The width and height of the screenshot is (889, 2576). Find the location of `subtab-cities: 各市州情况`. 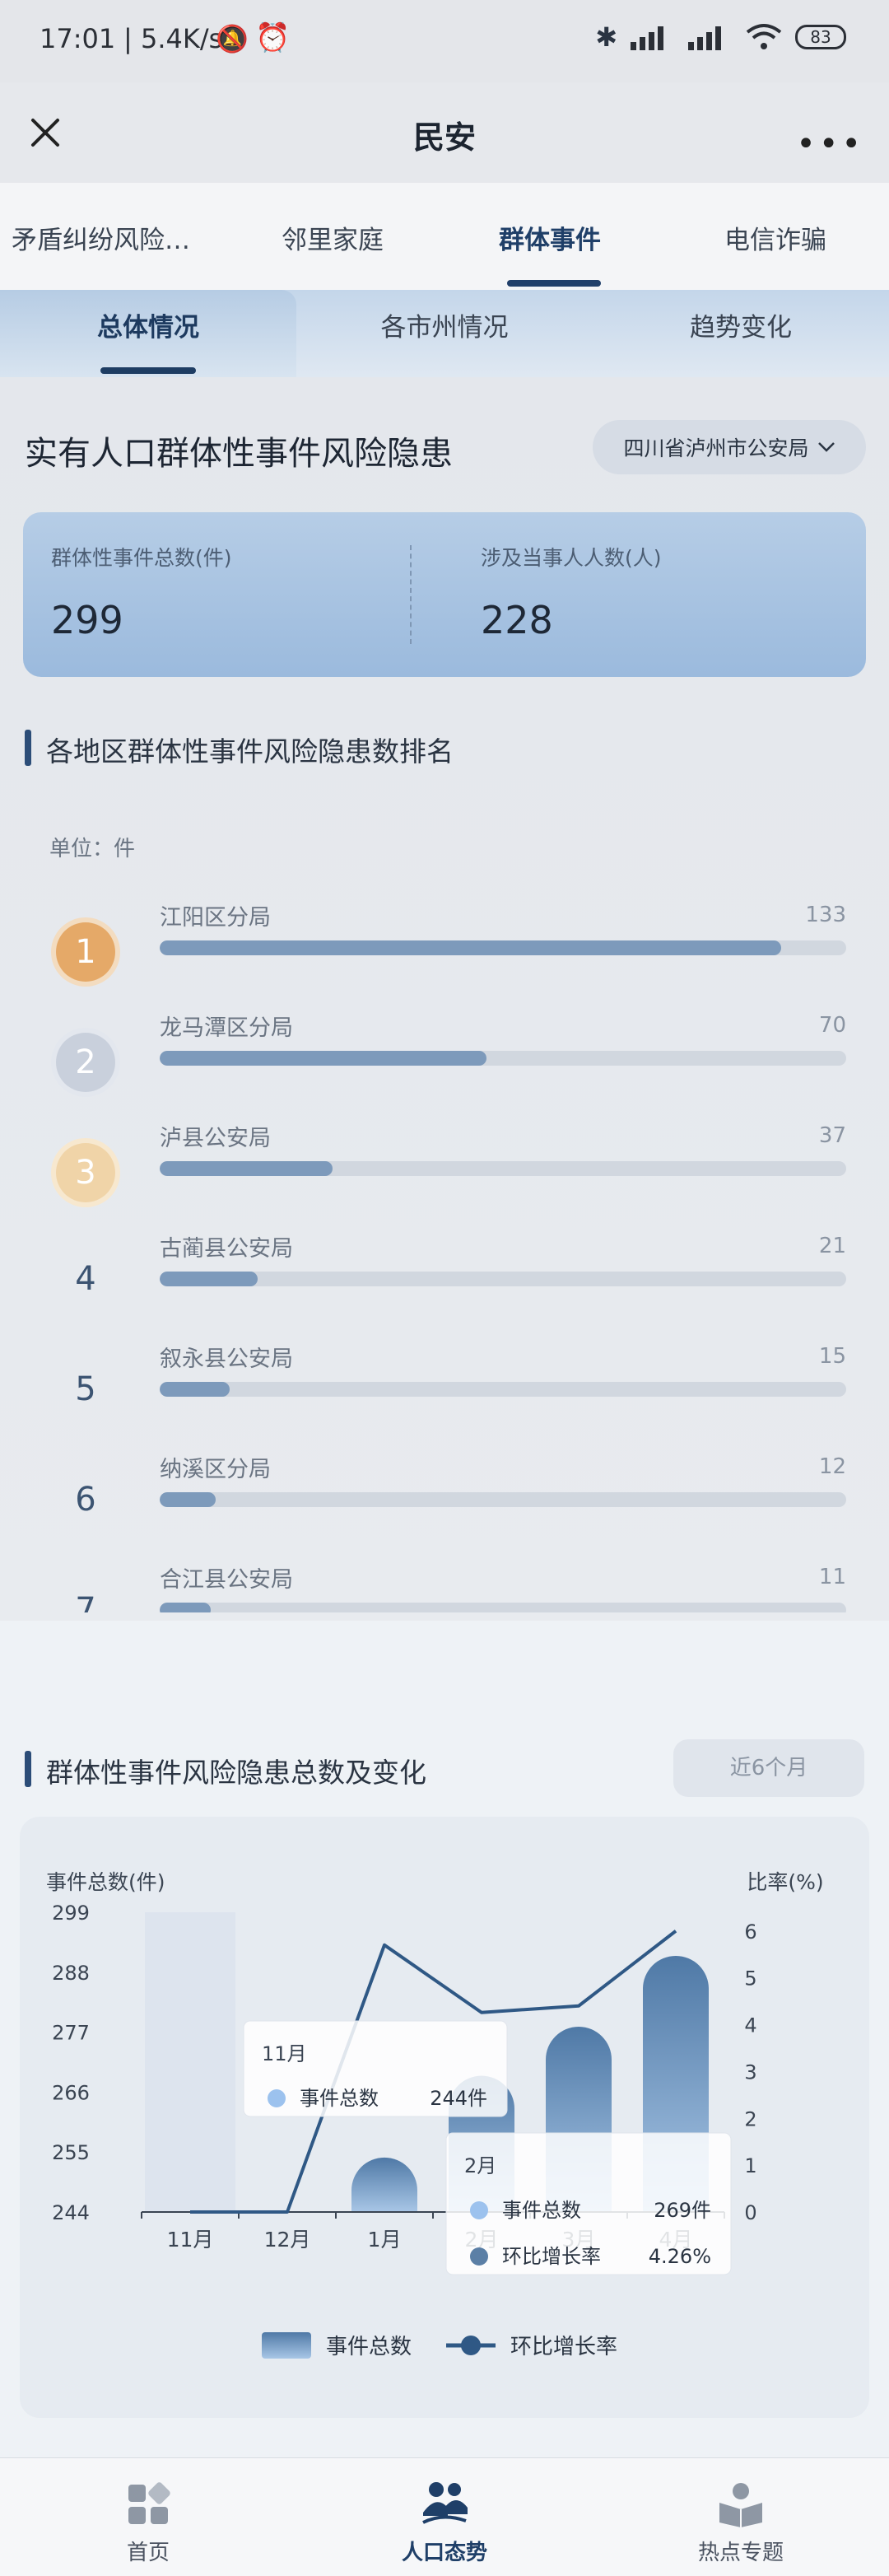

subtab-cities: 各市州情况 is located at coordinates (444, 324).